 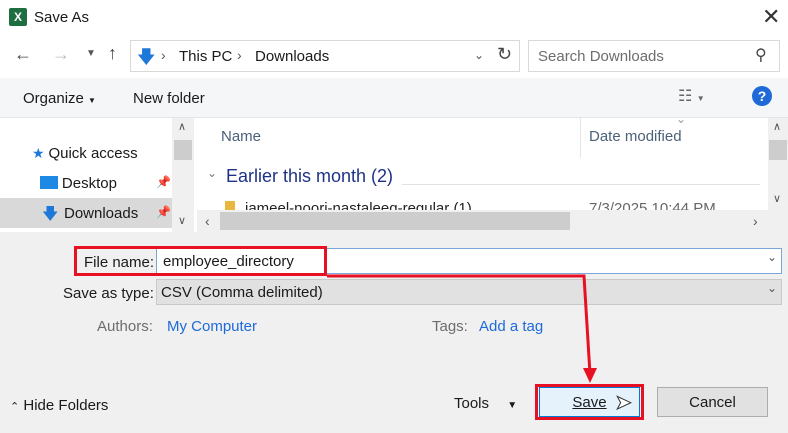 I want to click on arrow-head, so click(x=590, y=375).